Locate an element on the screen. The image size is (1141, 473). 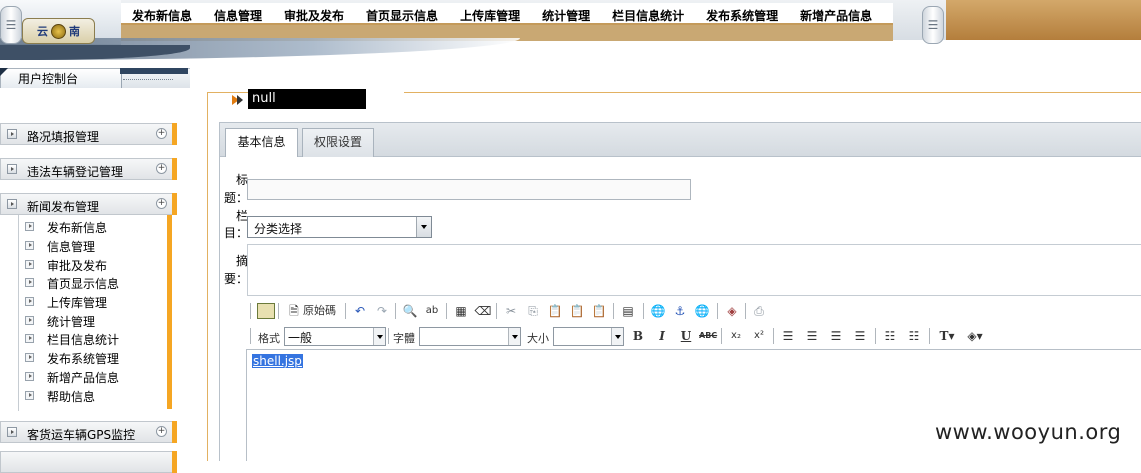
top-menu-item-column-stats: 栏目信息统计 is located at coordinates (648, 15).